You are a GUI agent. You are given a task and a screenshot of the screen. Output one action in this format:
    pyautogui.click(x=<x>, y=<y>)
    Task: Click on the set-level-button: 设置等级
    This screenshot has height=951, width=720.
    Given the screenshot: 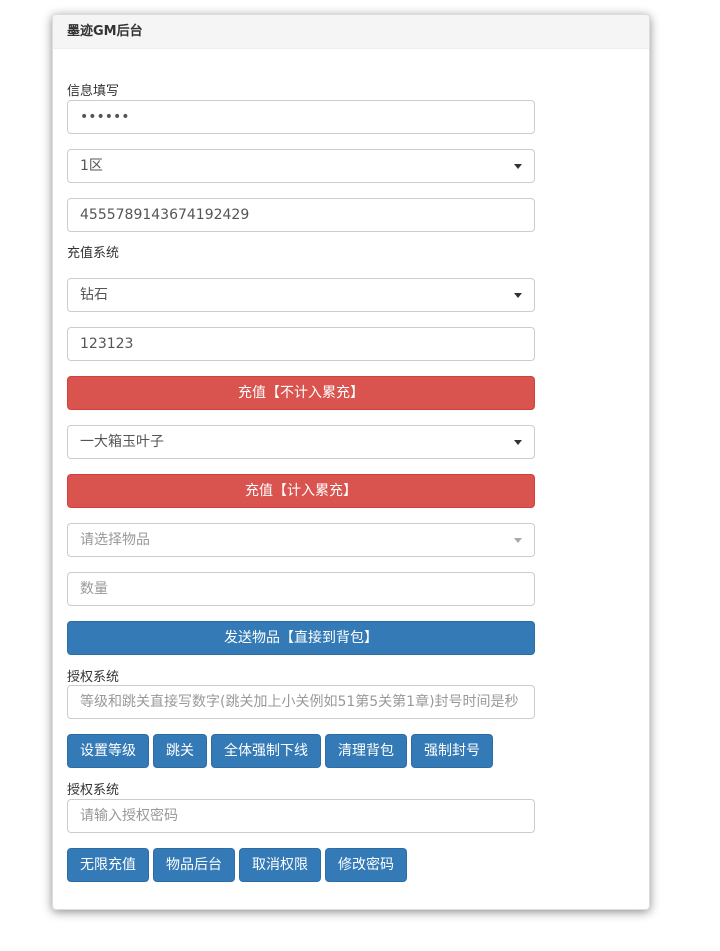 What is the action you would take?
    pyautogui.click(x=108, y=751)
    